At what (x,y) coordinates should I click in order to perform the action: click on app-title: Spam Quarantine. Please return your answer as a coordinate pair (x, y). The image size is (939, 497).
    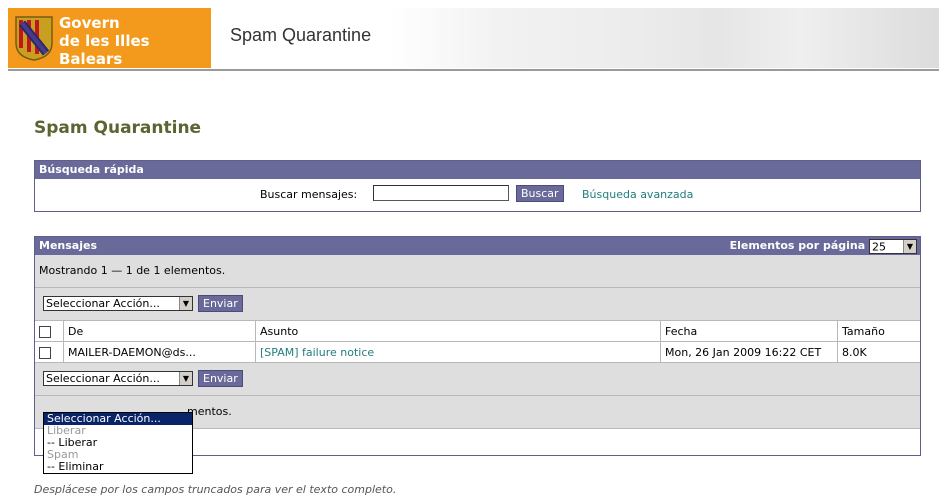
    Looking at the image, I should click on (301, 35).